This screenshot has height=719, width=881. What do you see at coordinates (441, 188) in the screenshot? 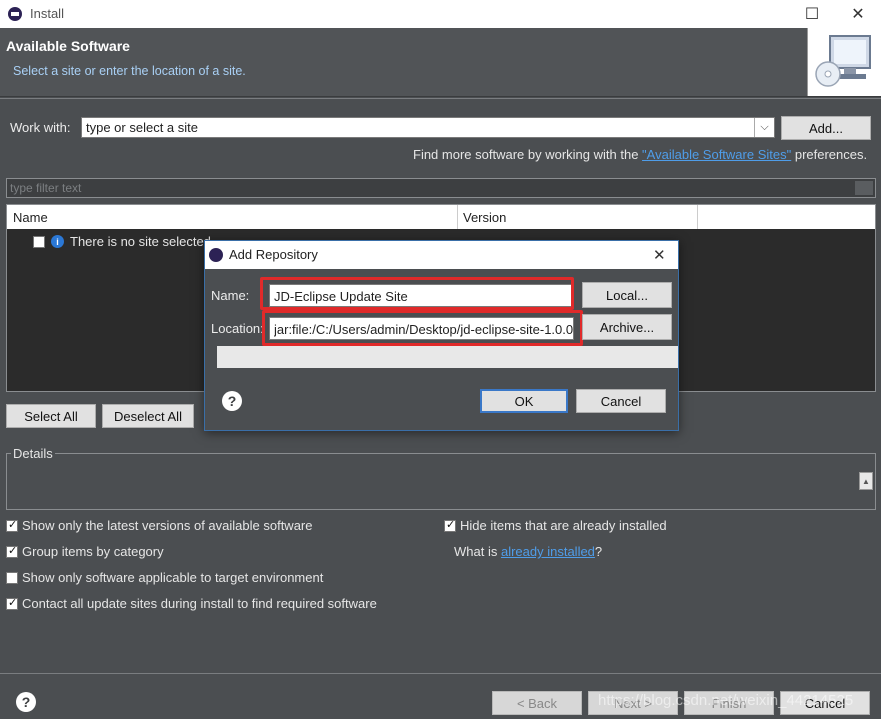
I see `filter-input: type filter text` at bounding box center [441, 188].